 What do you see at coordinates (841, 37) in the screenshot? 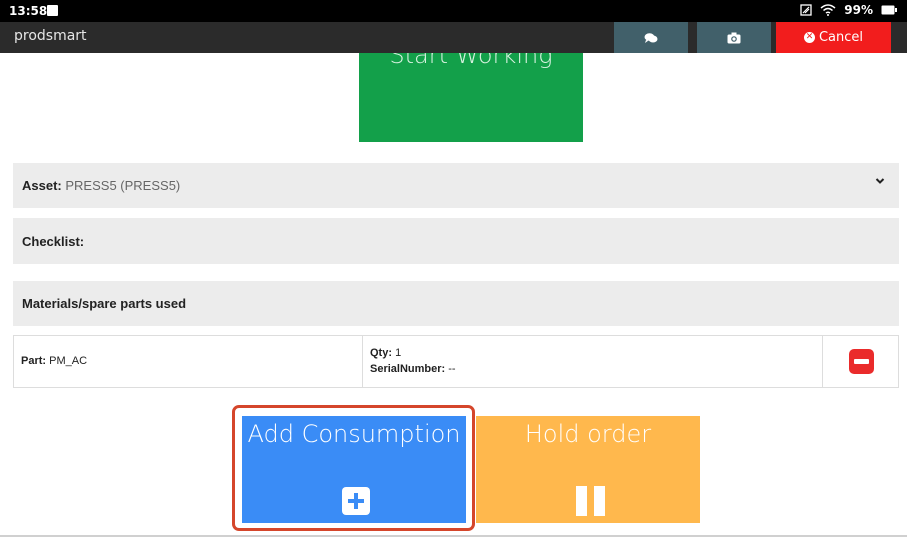
I see `cancel-label: Cancel` at bounding box center [841, 37].